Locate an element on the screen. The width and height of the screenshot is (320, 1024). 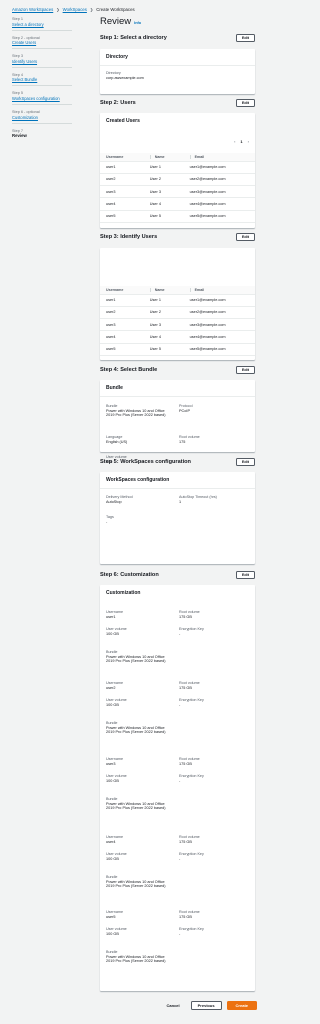
edit-step1-button: Edit is located at coordinates (245, 38).